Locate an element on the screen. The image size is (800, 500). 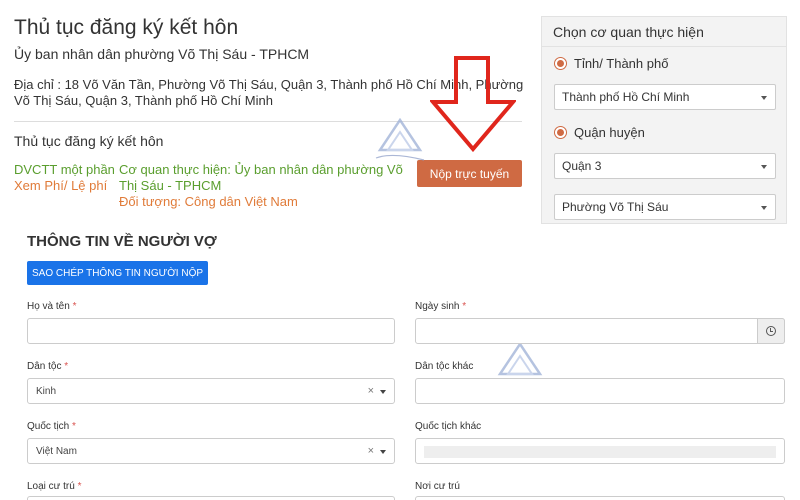
clock-icon is located at coordinates (771, 331).